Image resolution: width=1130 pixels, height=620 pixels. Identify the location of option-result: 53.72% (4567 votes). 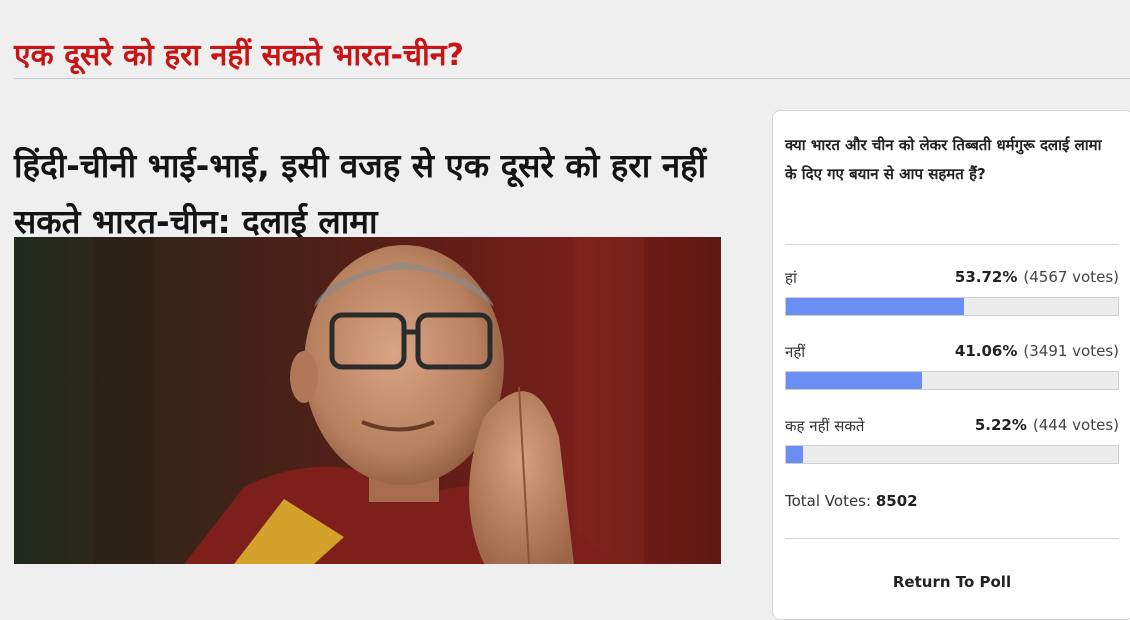
(1037, 277).